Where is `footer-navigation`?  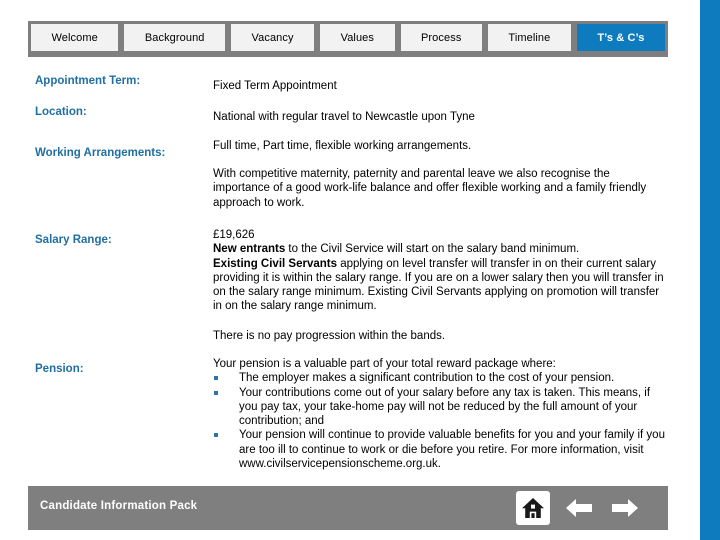
footer-navigation is located at coordinates (579, 508).